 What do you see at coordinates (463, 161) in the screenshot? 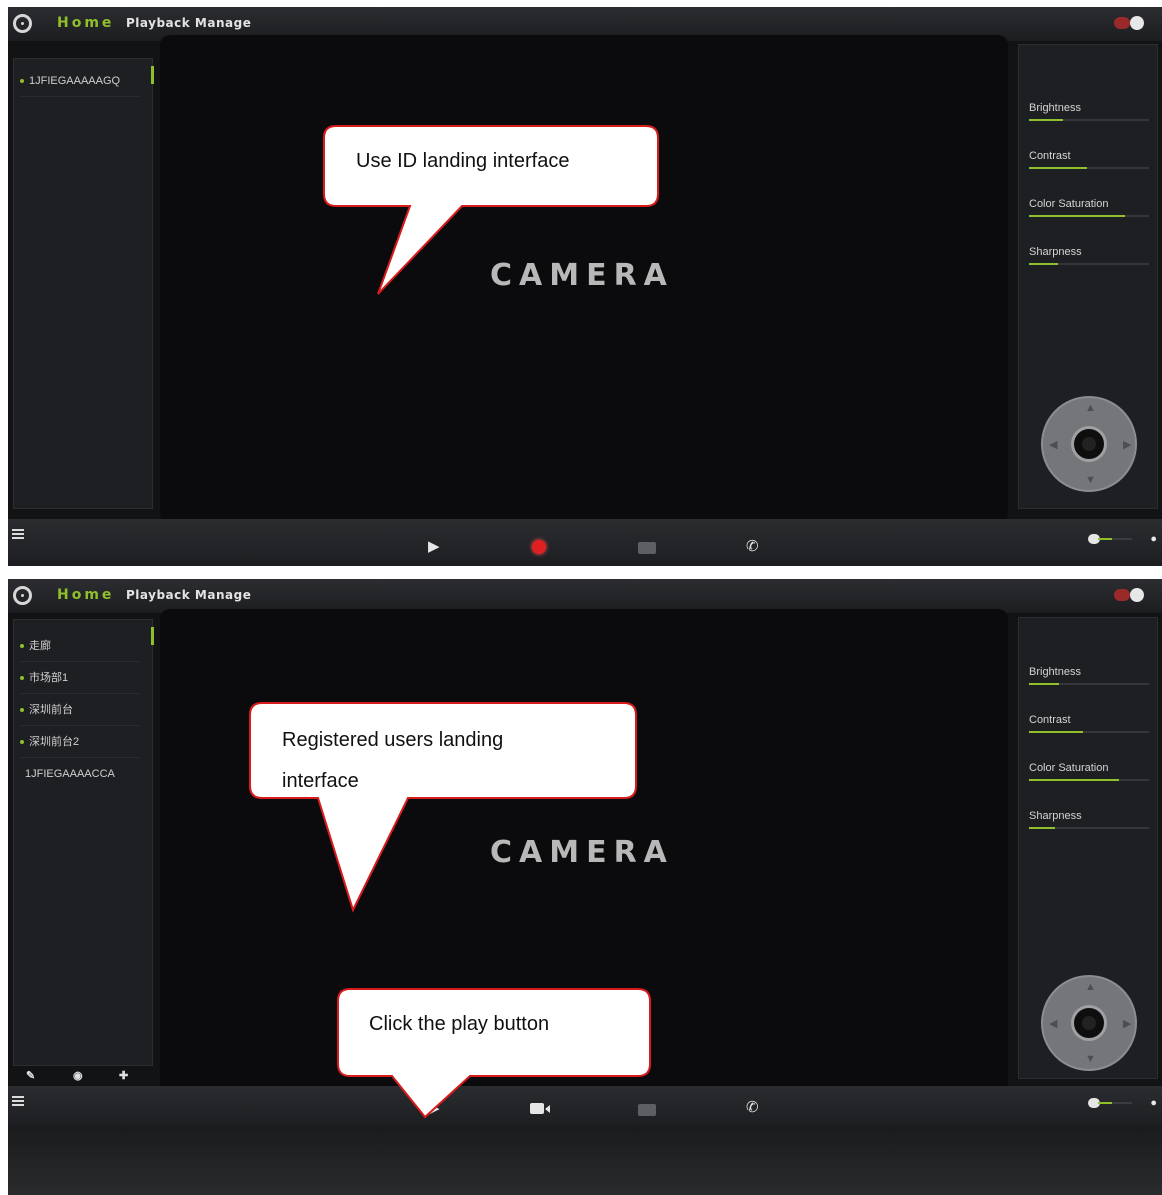
I see `callout-text-id-login: Use ID landing interface` at bounding box center [463, 161].